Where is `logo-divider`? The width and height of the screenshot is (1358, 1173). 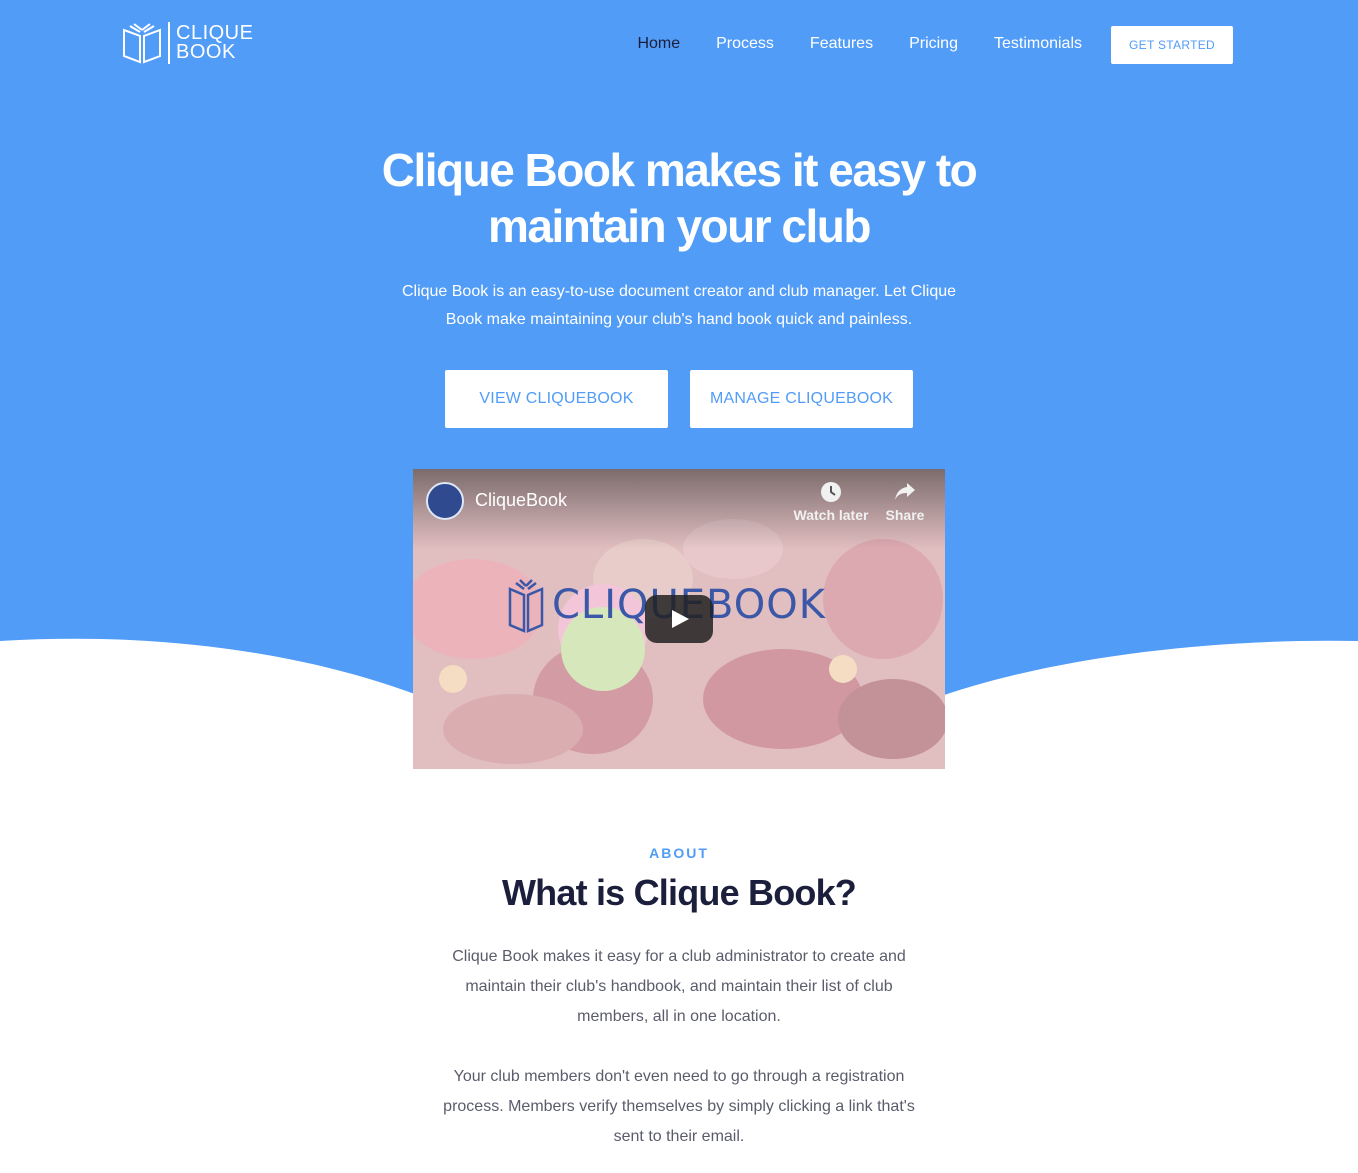 logo-divider is located at coordinates (169, 43).